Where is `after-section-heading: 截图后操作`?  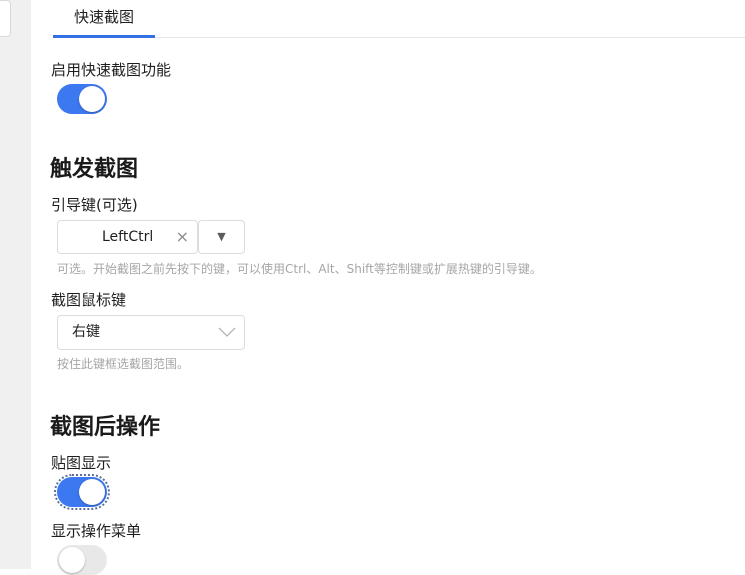
after-section-heading: 截图后操作 is located at coordinates (105, 427).